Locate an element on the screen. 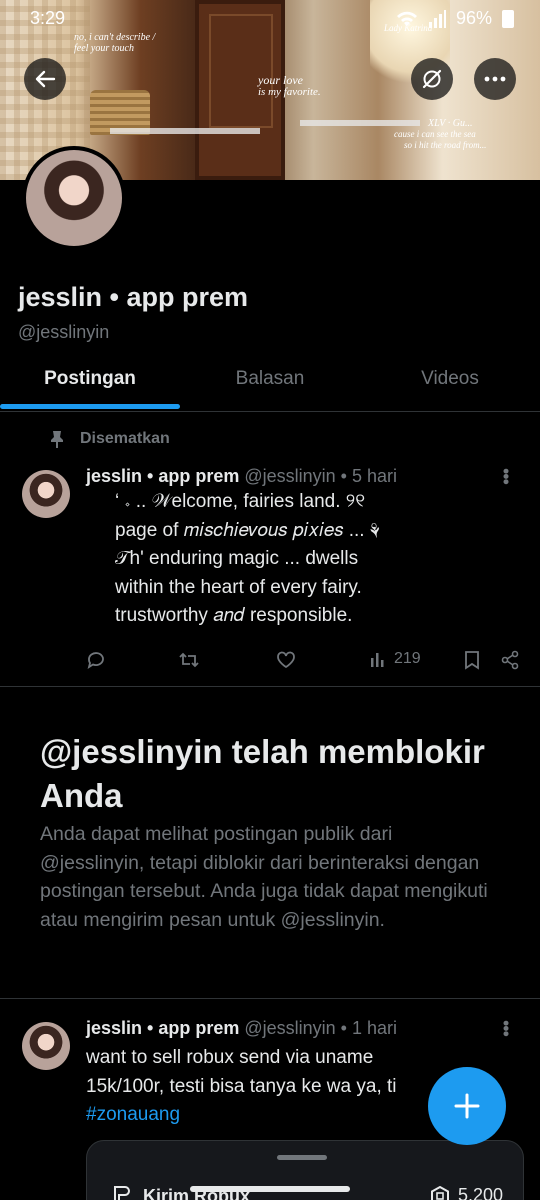  battery-percent: 96% is located at coordinates (473, 18).